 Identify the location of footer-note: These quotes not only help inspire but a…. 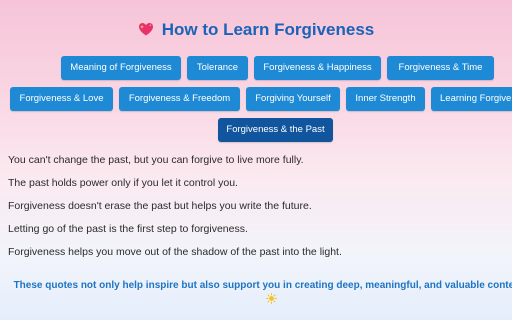
(261, 293).